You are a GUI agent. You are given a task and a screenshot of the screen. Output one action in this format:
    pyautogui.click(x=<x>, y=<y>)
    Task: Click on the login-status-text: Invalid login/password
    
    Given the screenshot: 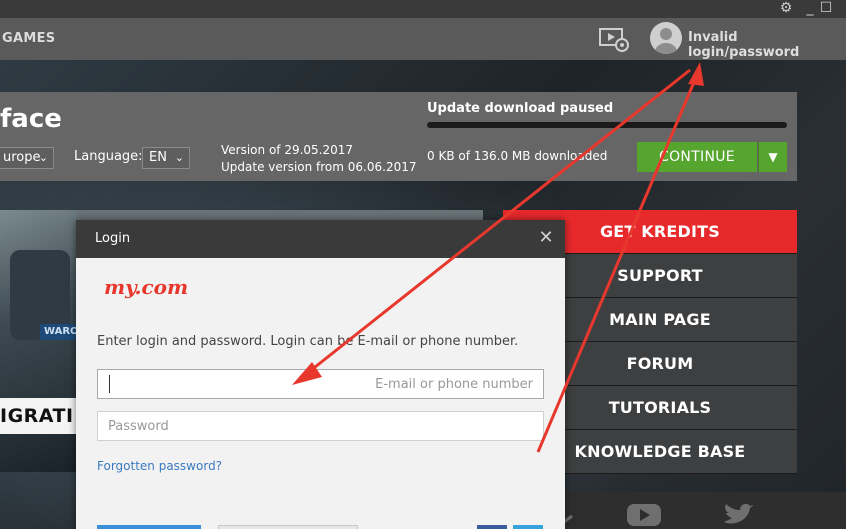 What is the action you would take?
    pyautogui.click(x=767, y=45)
    